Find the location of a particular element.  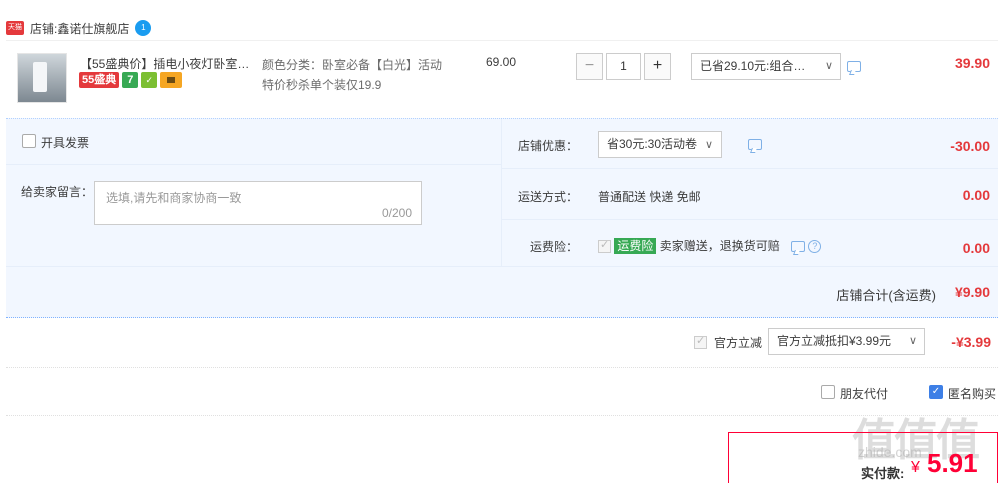

shop-discount-value: 省30元:30活动卷 is located at coordinates (652, 144).